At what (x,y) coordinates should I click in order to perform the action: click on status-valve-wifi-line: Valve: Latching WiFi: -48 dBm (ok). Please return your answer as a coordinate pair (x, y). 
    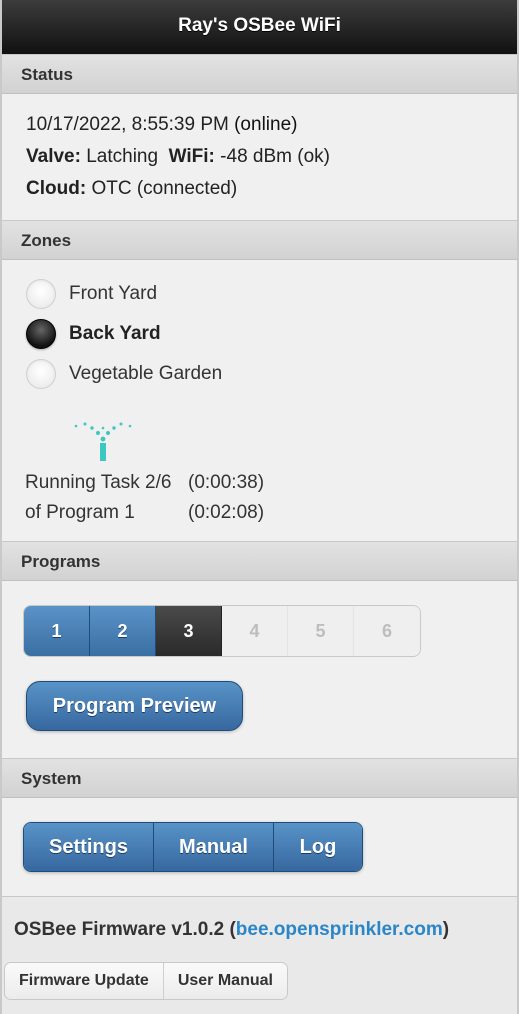
    Looking at the image, I should click on (178, 157).